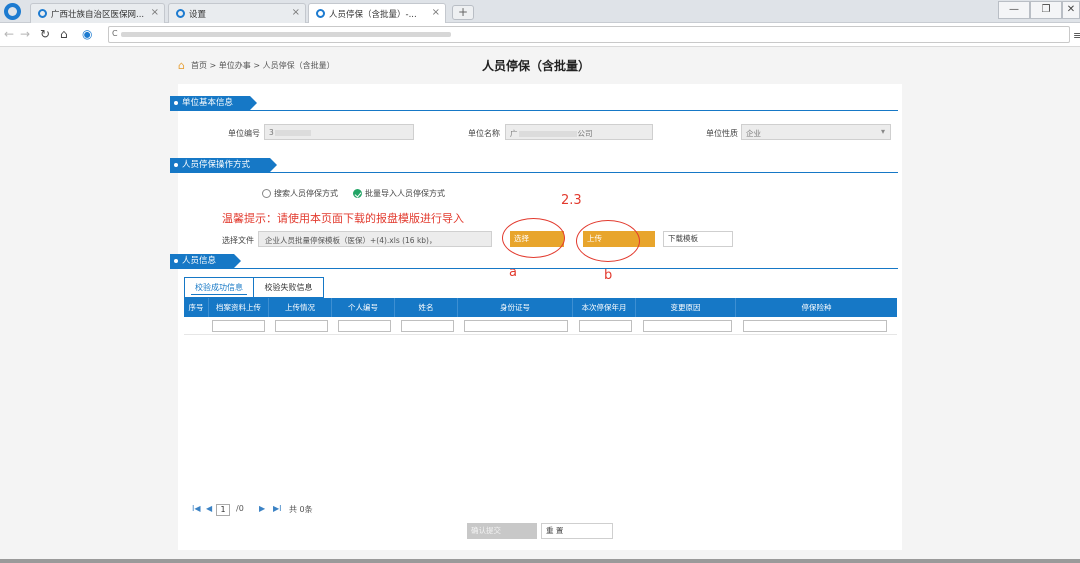 This screenshot has height=563, width=1080. What do you see at coordinates (213, 103) in the screenshot?
I see `section-unit-info: 单位基本信息` at bounding box center [213, 103].